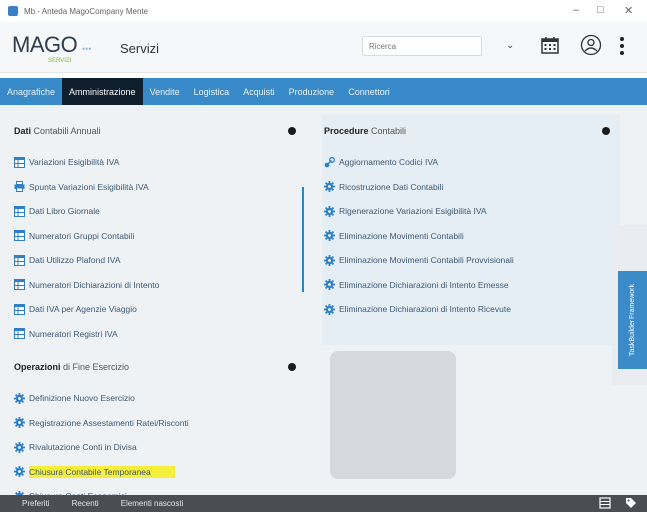  I want to click on link-icon, so click(329, 162).